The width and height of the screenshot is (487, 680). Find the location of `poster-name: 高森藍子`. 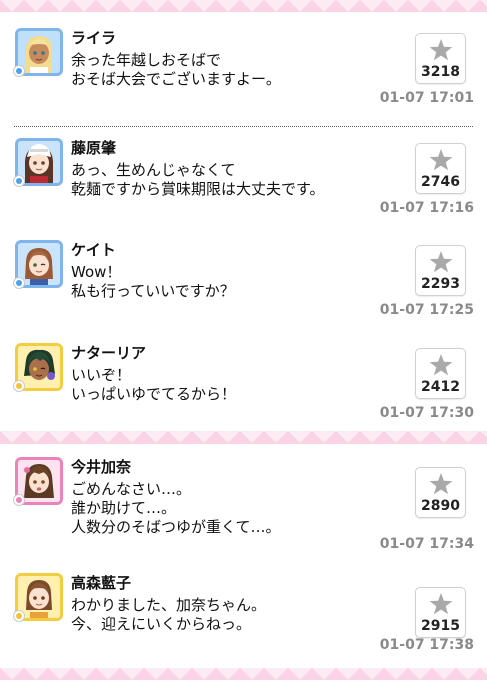

poster-name: 高森藍子 is located at coordinates (101, 583).